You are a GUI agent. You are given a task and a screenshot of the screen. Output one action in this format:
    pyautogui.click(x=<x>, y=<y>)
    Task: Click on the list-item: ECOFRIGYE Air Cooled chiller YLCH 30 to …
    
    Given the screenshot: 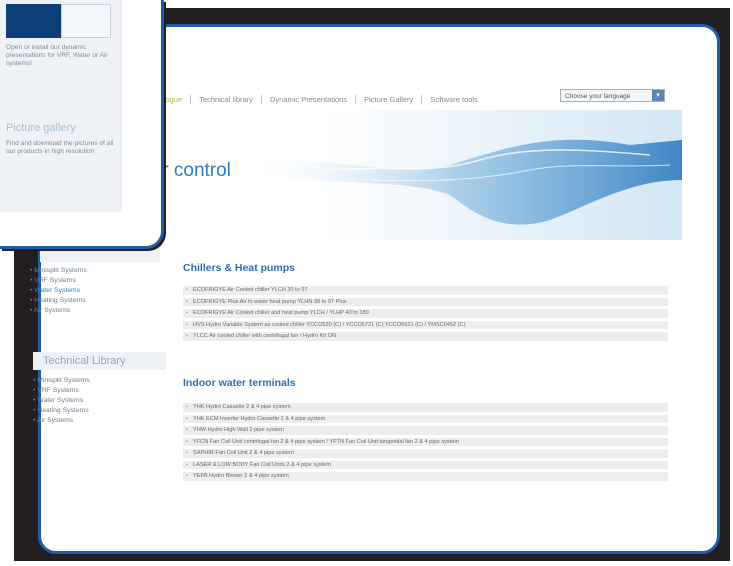 What is the action you would take?
    pyautogui.click(x=425, y=290)
    